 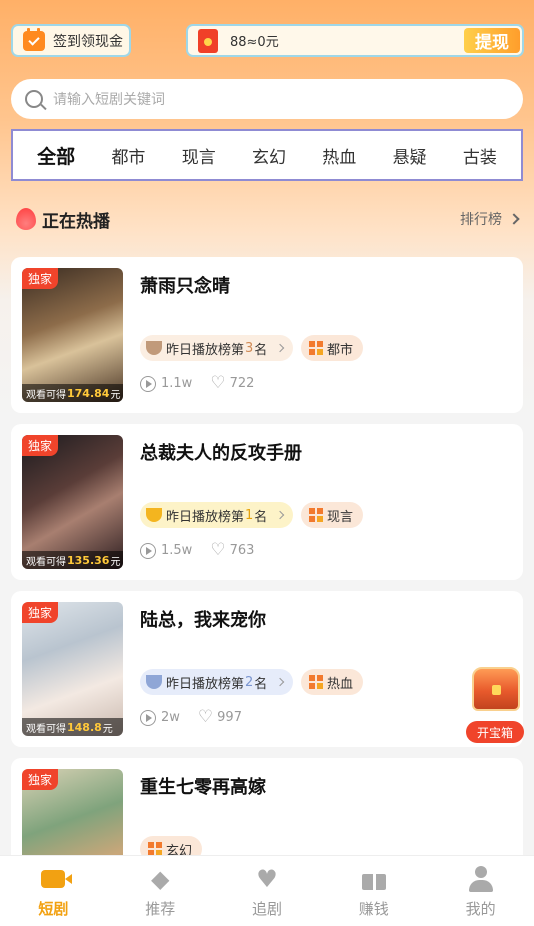 I want to click on drama-title: 总裁夫人的反攻手册, so click(x=221, y=452).